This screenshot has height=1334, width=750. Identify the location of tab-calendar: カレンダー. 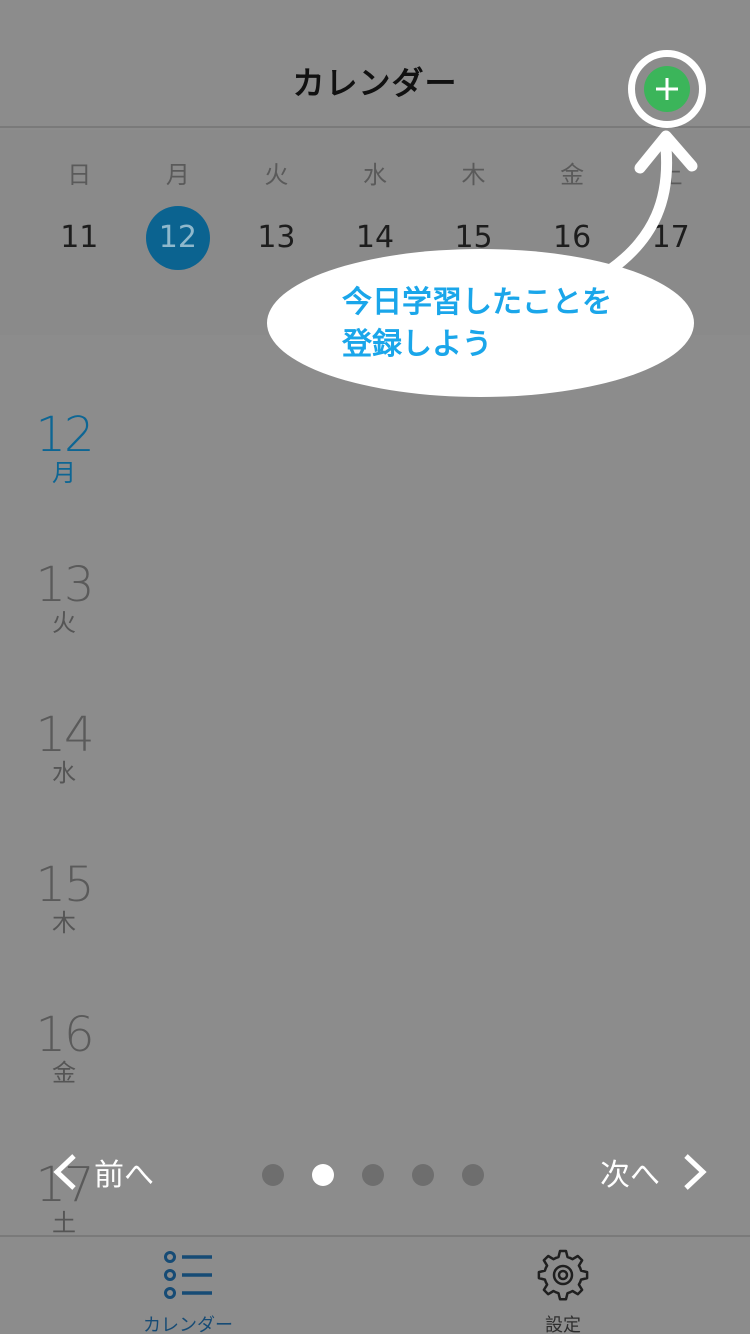
(188, 1290).